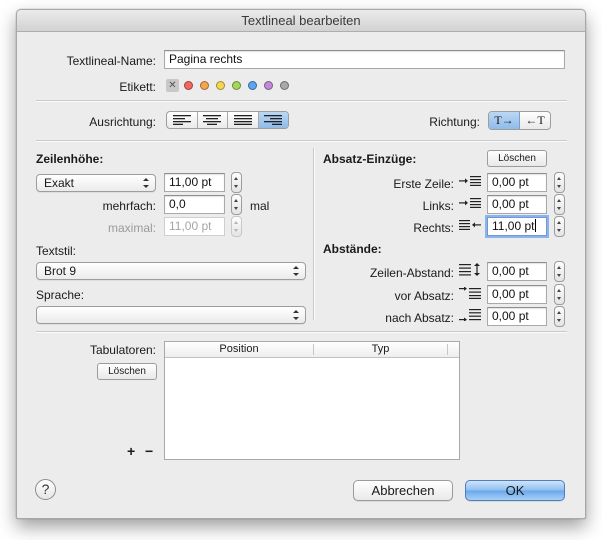 The image size is (602, 540). I want to click on ruler-name-field: Pagina rechts, so click(364, 59).